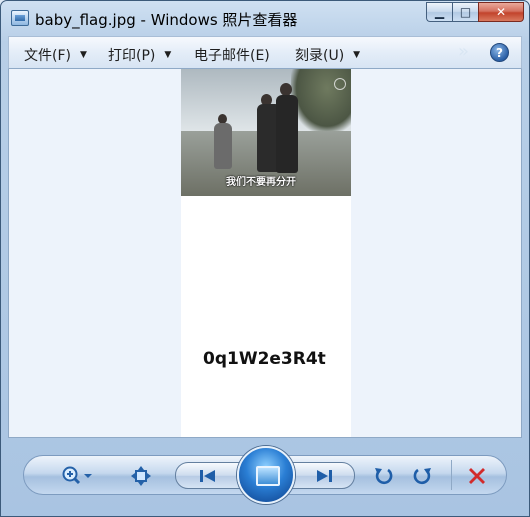 The width and height of the screenshot is (530, 517). Describe the element at coordinates (340, 84) in the screenshot. I see `watermark-logo` at that location.